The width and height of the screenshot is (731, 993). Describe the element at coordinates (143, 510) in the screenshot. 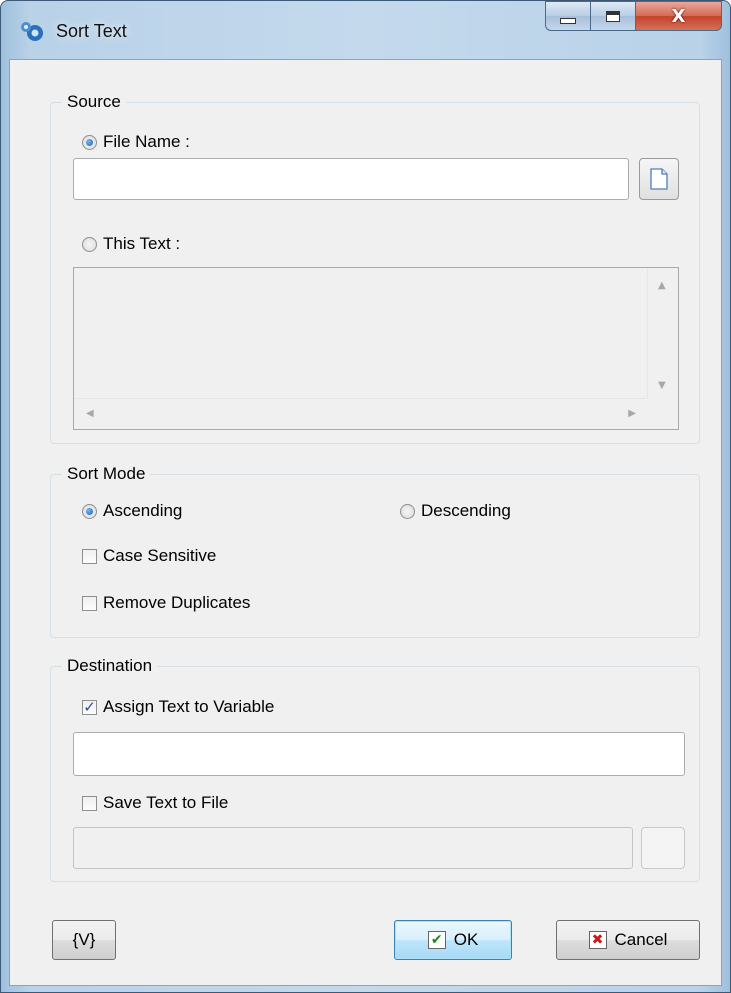

I see `ascending-label: Ascending` at that location.